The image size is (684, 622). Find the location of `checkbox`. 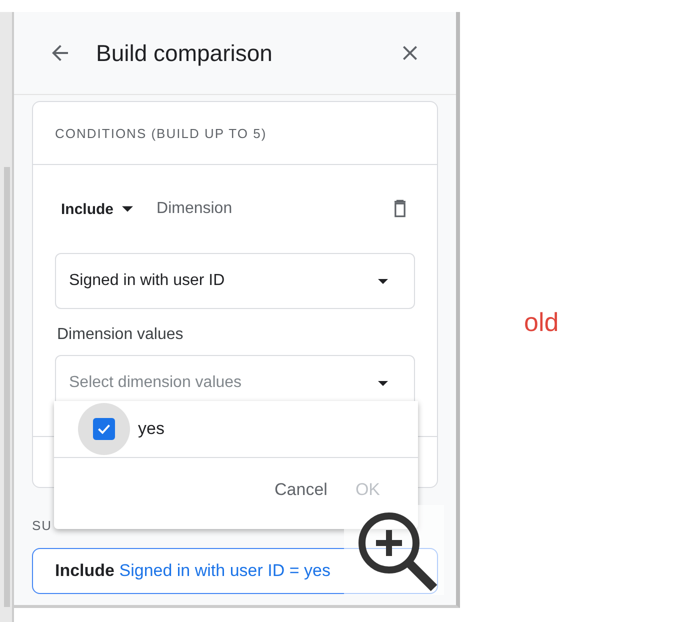

checkbox is located at coordinates (104, 429).